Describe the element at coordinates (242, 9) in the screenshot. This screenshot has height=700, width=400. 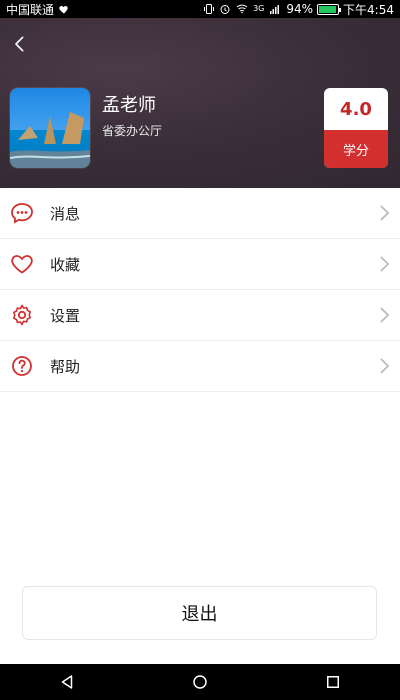
I see `wifi-icon` at that location.